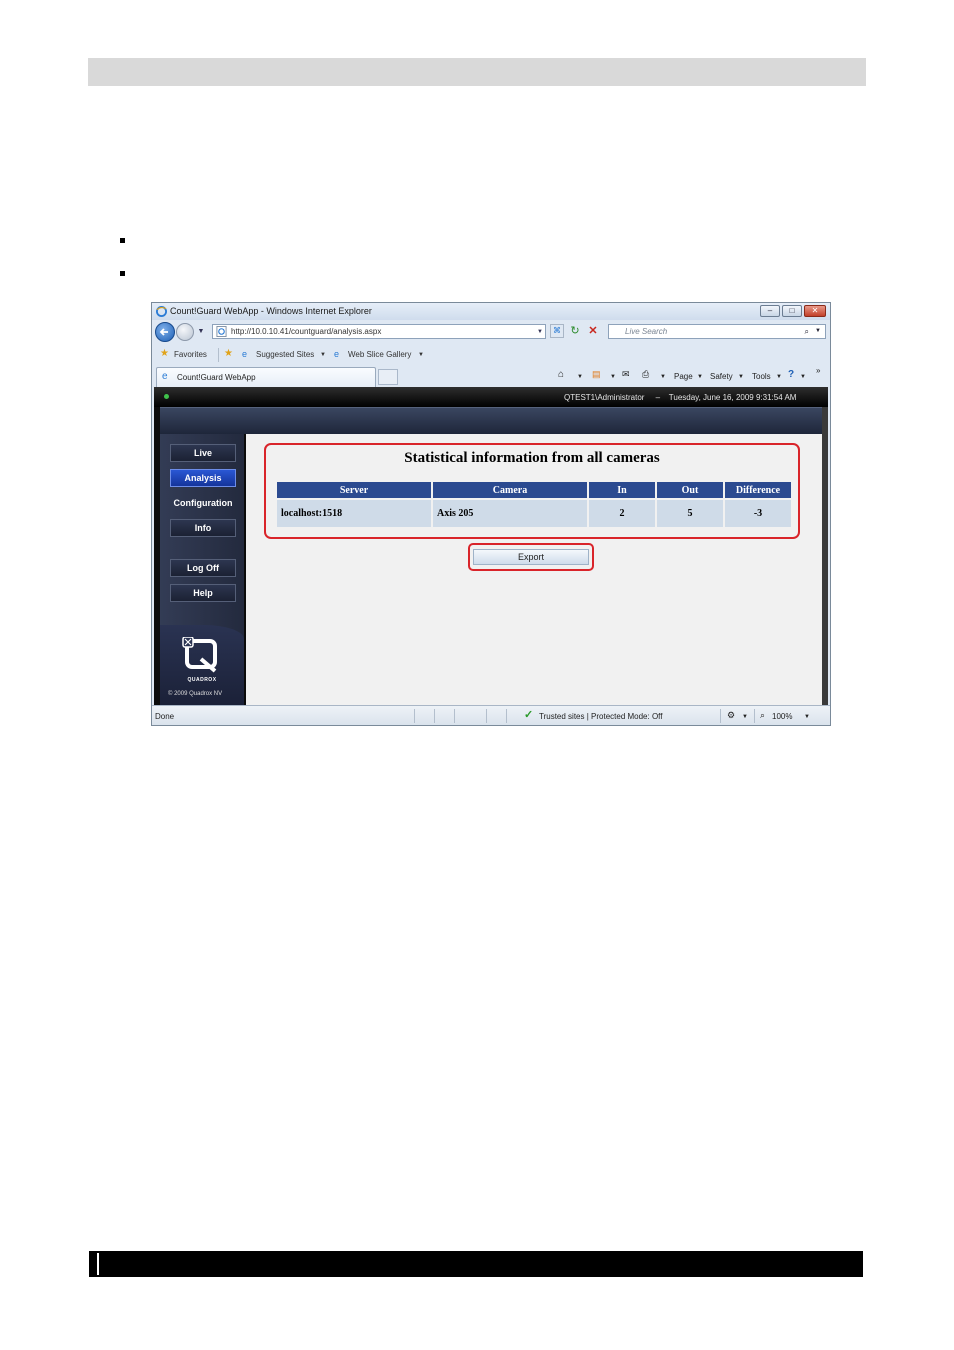 Image resolution: width=954 pixels, height=1350 pixels. I want to click on tab-title: Count!Guard WebApp, so click(216, 377).